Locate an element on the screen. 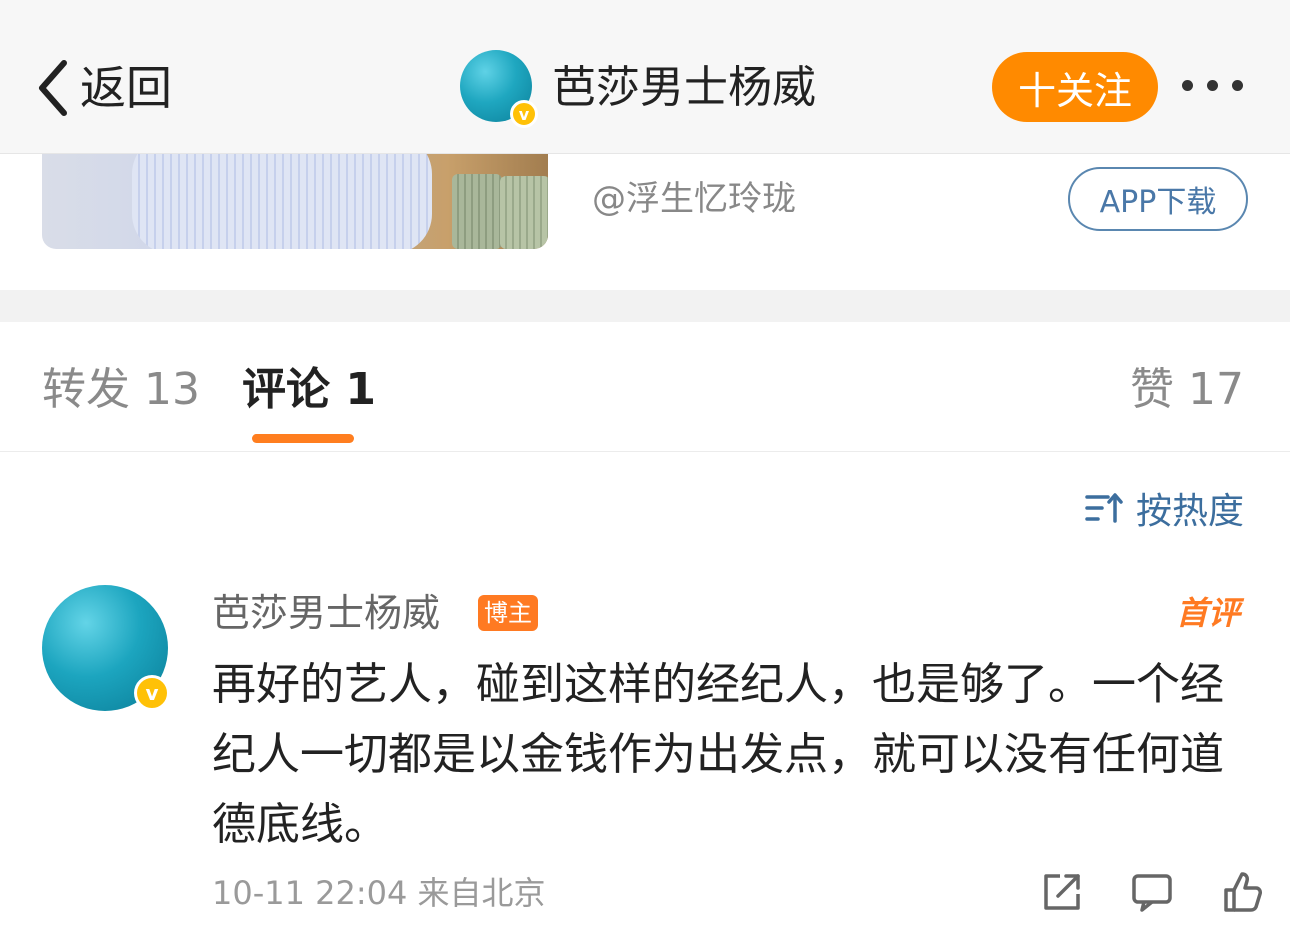 This screenshot has width=1290, height=927. tab-like: 赞 17 is located at coordinates (1187, 390).